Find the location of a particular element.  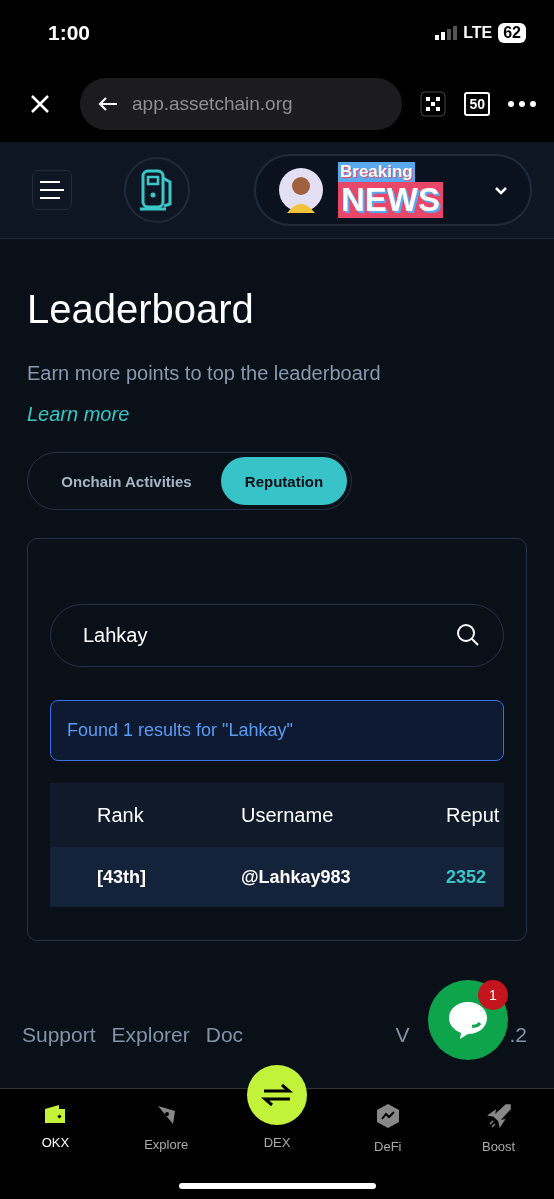

checker-icon is located at coordinates (433, 104).